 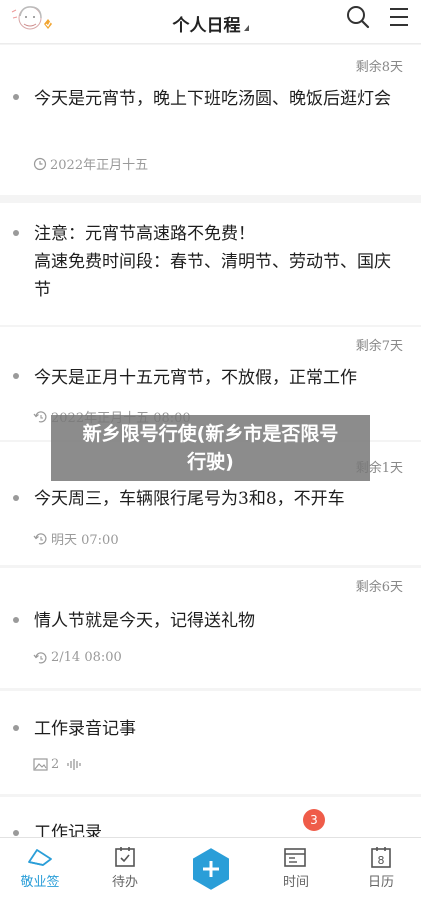 What do you see at coordinates (399, 17) in the screenshot?
I see `menu-icon` at bounding box center [399, 17].